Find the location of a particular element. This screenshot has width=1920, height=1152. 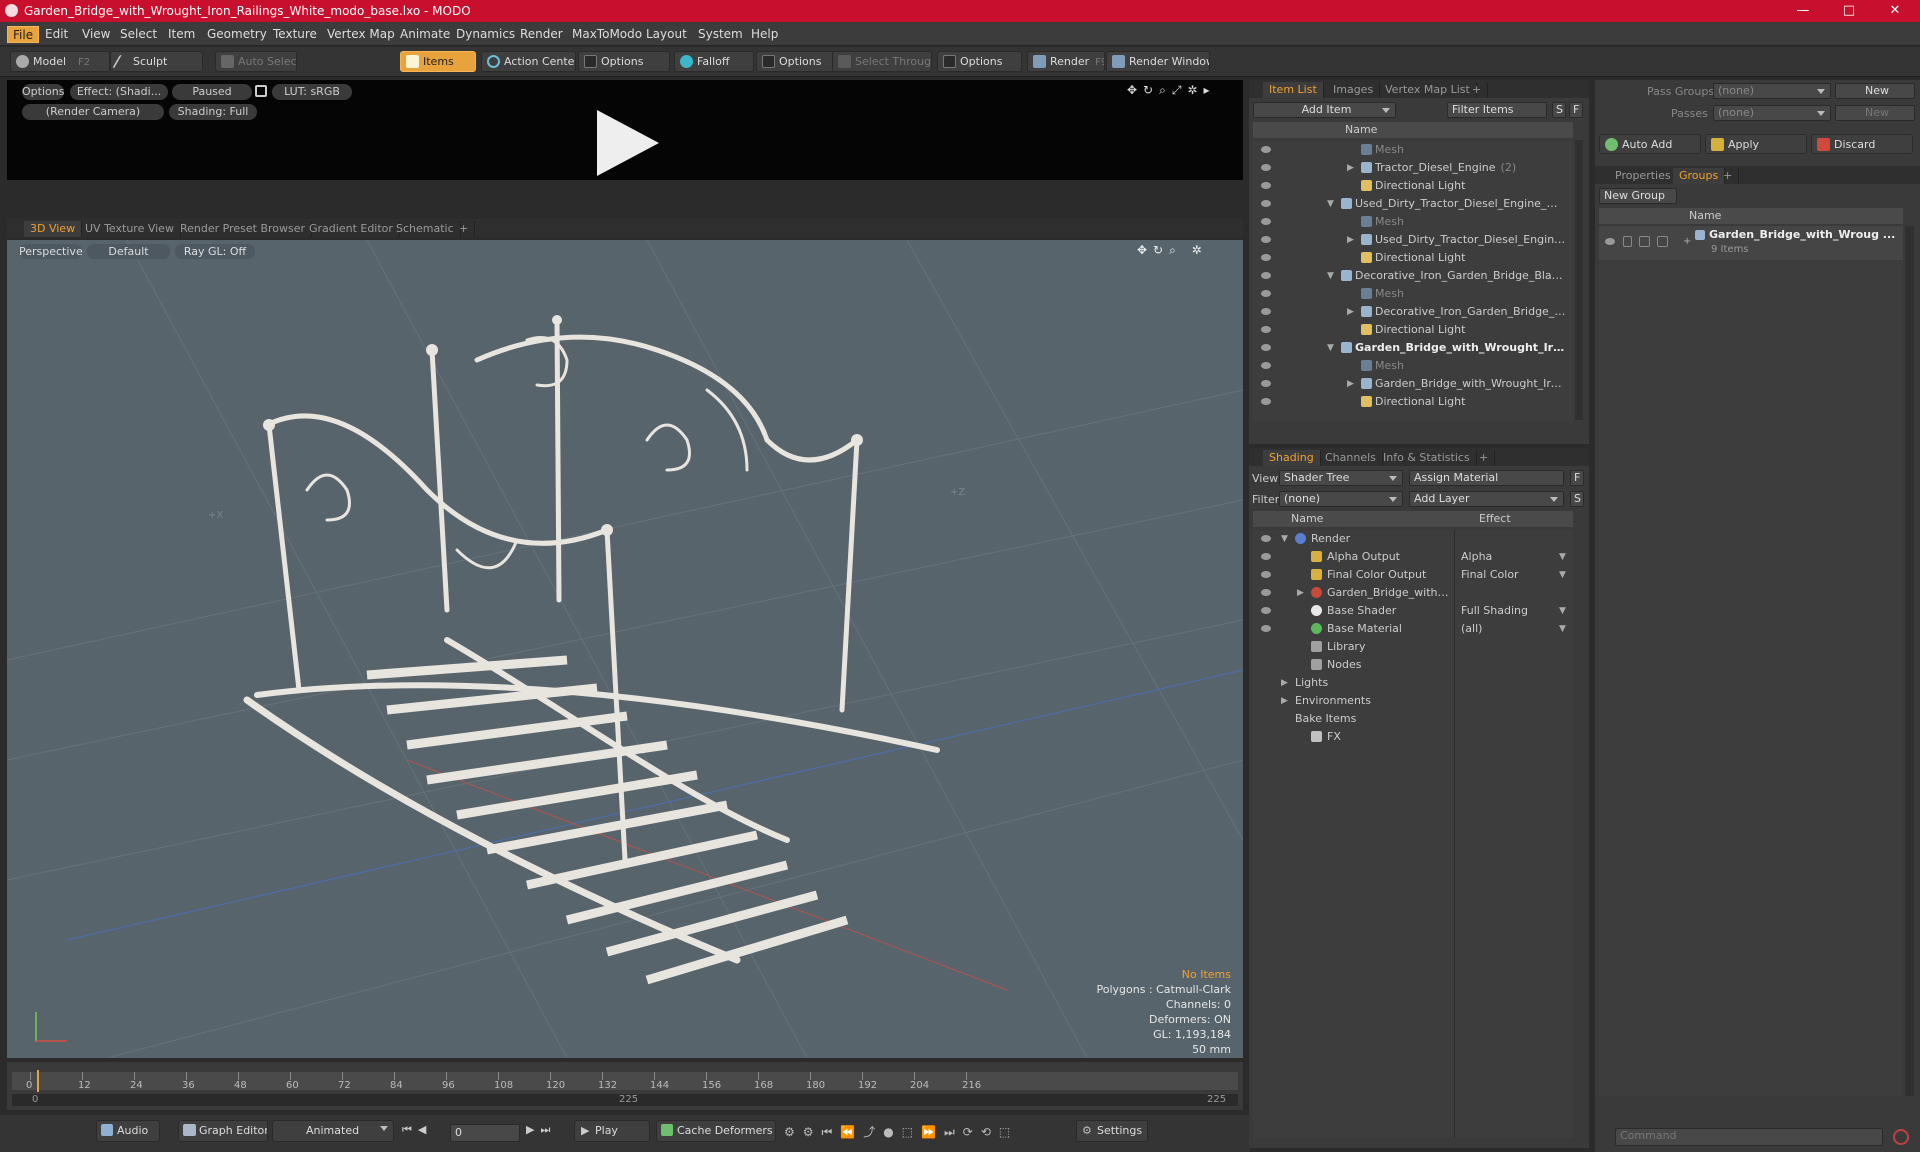

item-list-row: ▶ Used_Dirty_Tractor_Diesel_Engine (2) is located at coordinates (1413, 240).